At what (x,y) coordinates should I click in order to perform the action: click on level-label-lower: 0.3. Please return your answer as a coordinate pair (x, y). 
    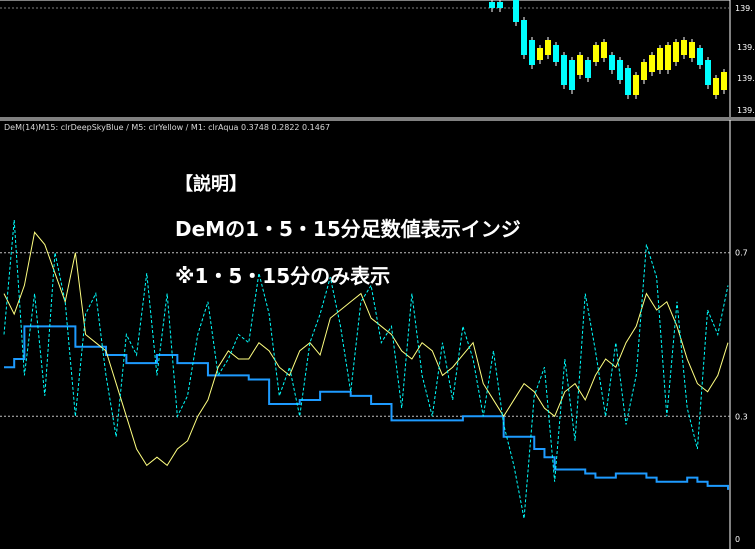
    Looking at the image, I should click on (741, 416).